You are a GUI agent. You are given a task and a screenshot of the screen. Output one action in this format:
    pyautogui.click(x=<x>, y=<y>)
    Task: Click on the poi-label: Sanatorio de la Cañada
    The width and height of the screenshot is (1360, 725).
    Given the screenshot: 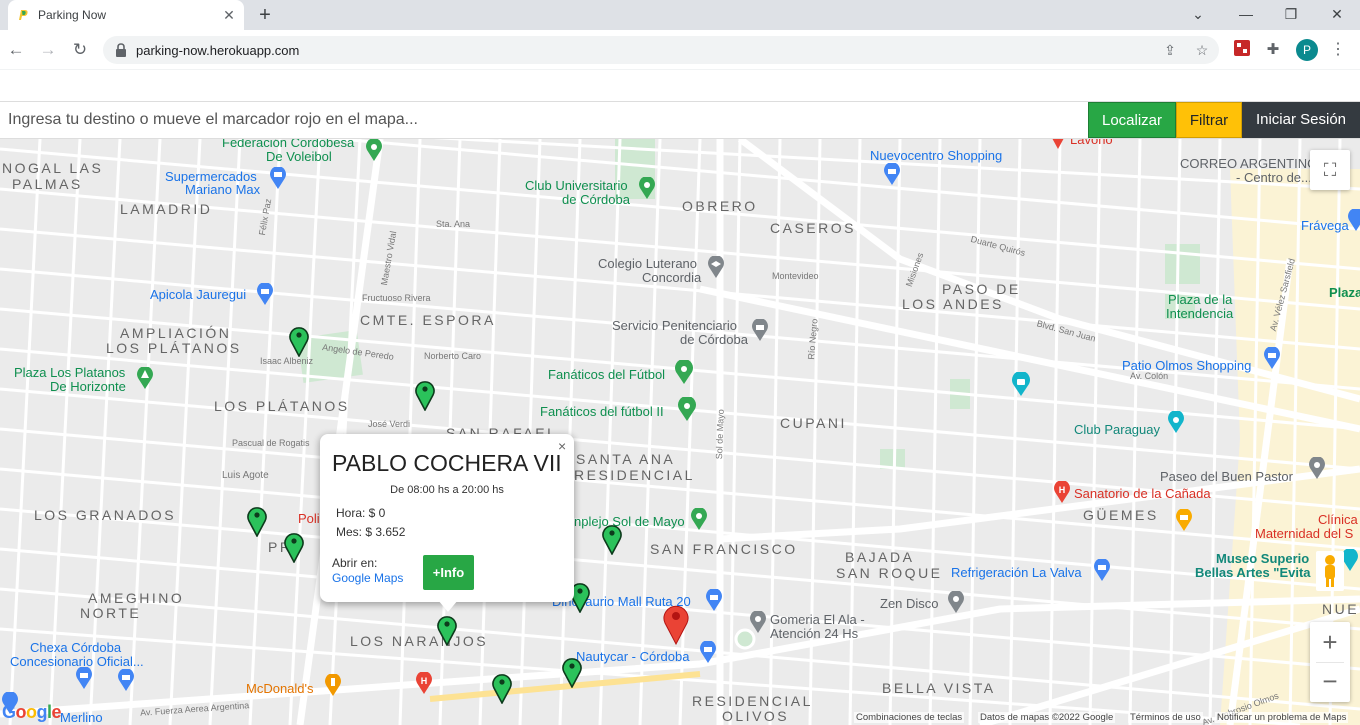 What is the action you would take?
    pyautogui.click(x=1142, y=494)
    